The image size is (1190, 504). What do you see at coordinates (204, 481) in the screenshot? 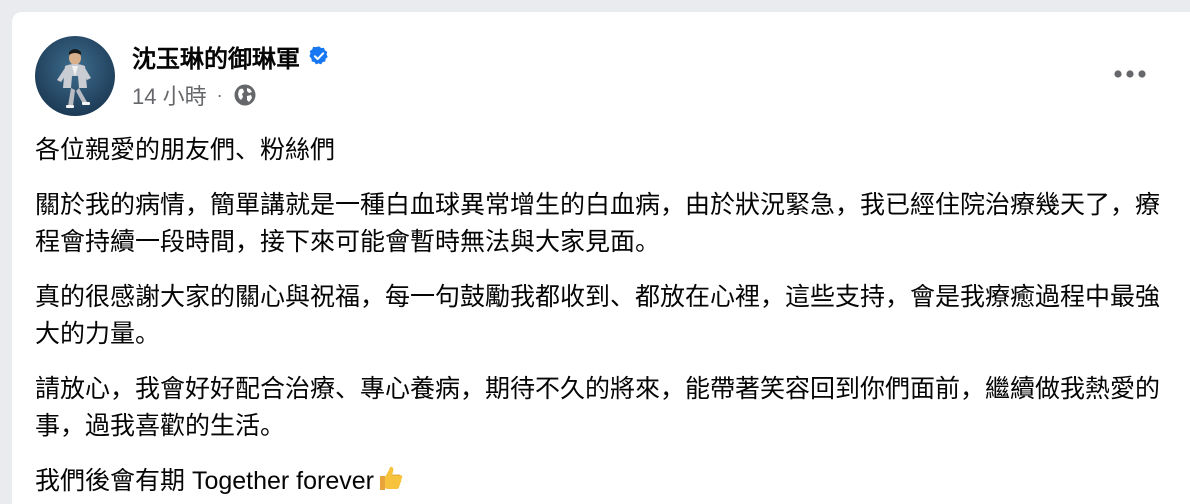
I see `closing-text: 我們後會有期 Together forever` at bounding box center [204, 481].